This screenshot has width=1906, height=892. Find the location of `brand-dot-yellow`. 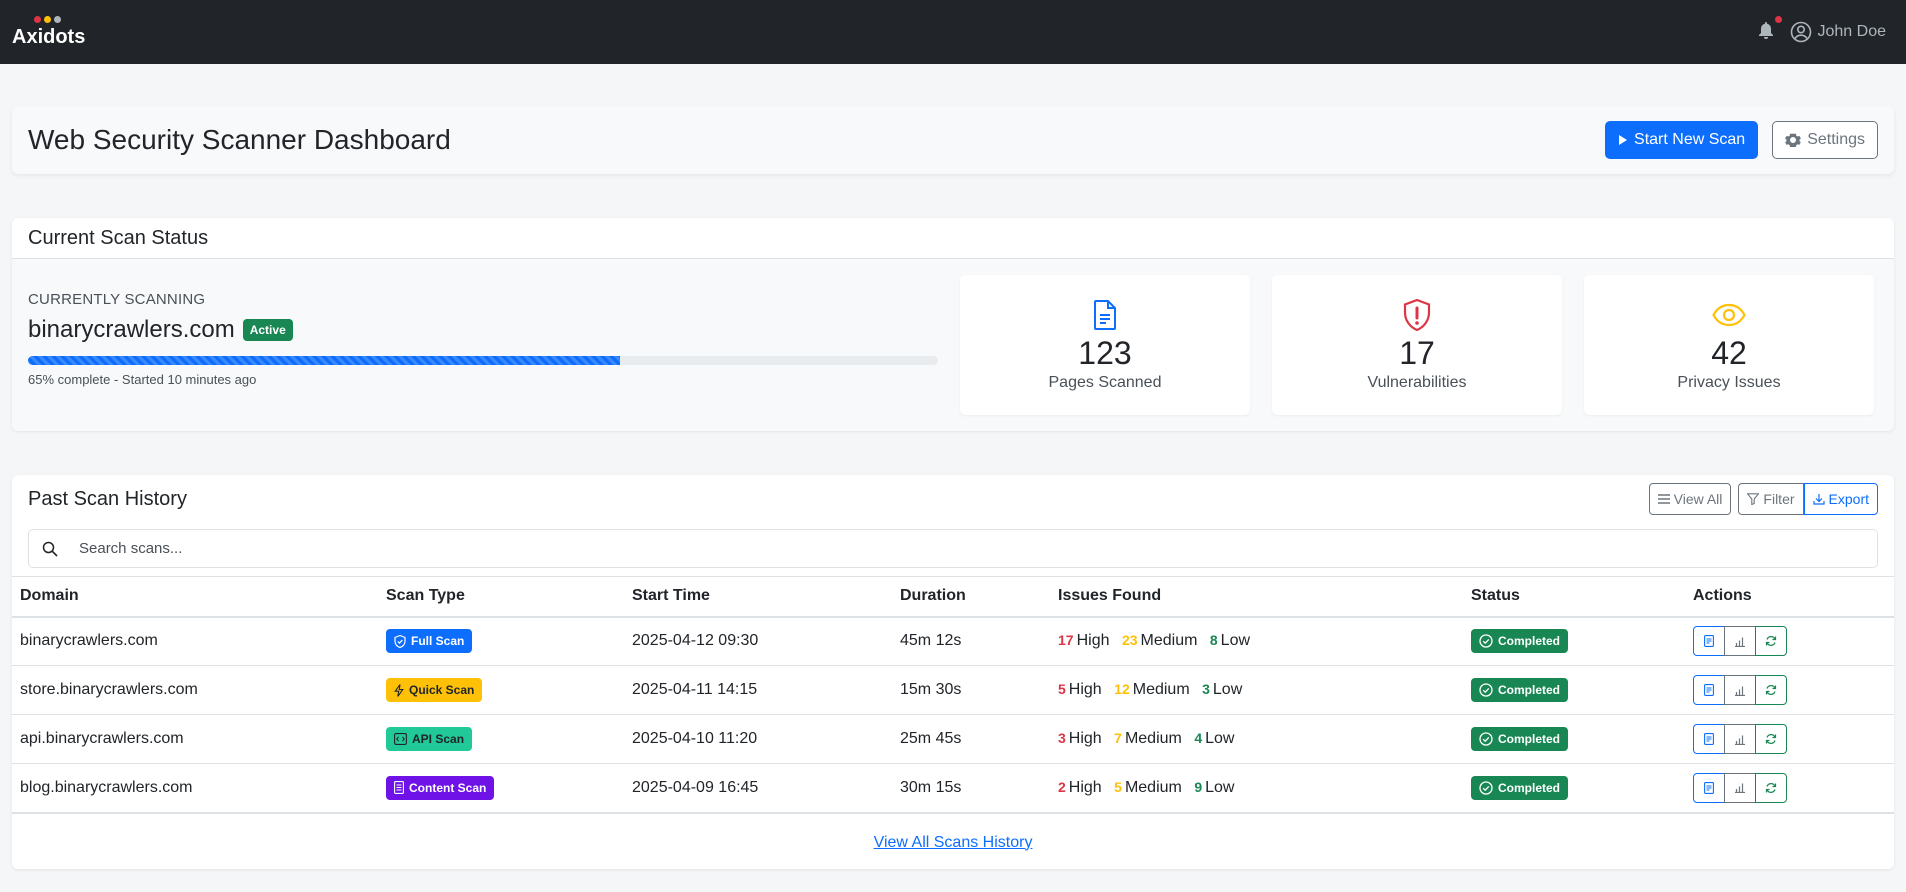

brand-dot-yellow is located at coordinates (47, 19).